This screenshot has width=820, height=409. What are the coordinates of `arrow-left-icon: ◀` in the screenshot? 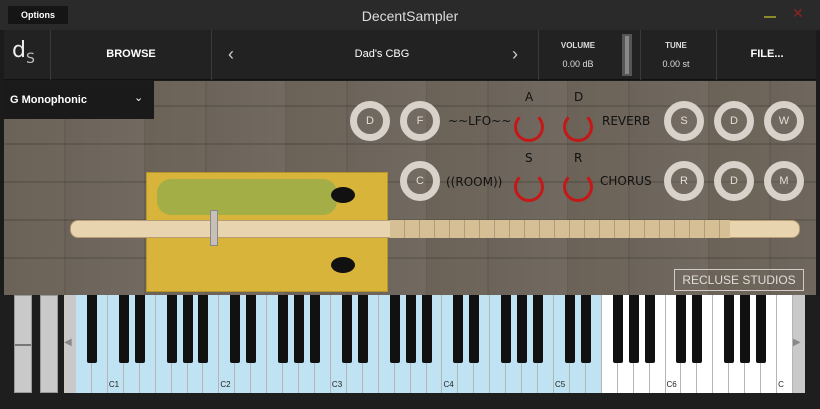 It's located at (68, 342).